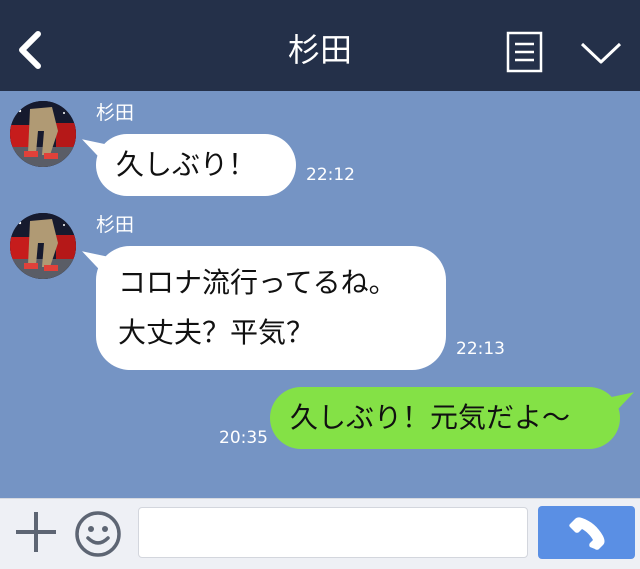 The image size is (640, 569). Describe the element at coordinates (333, 532) in the screenshot. I see `message-input` at that location.